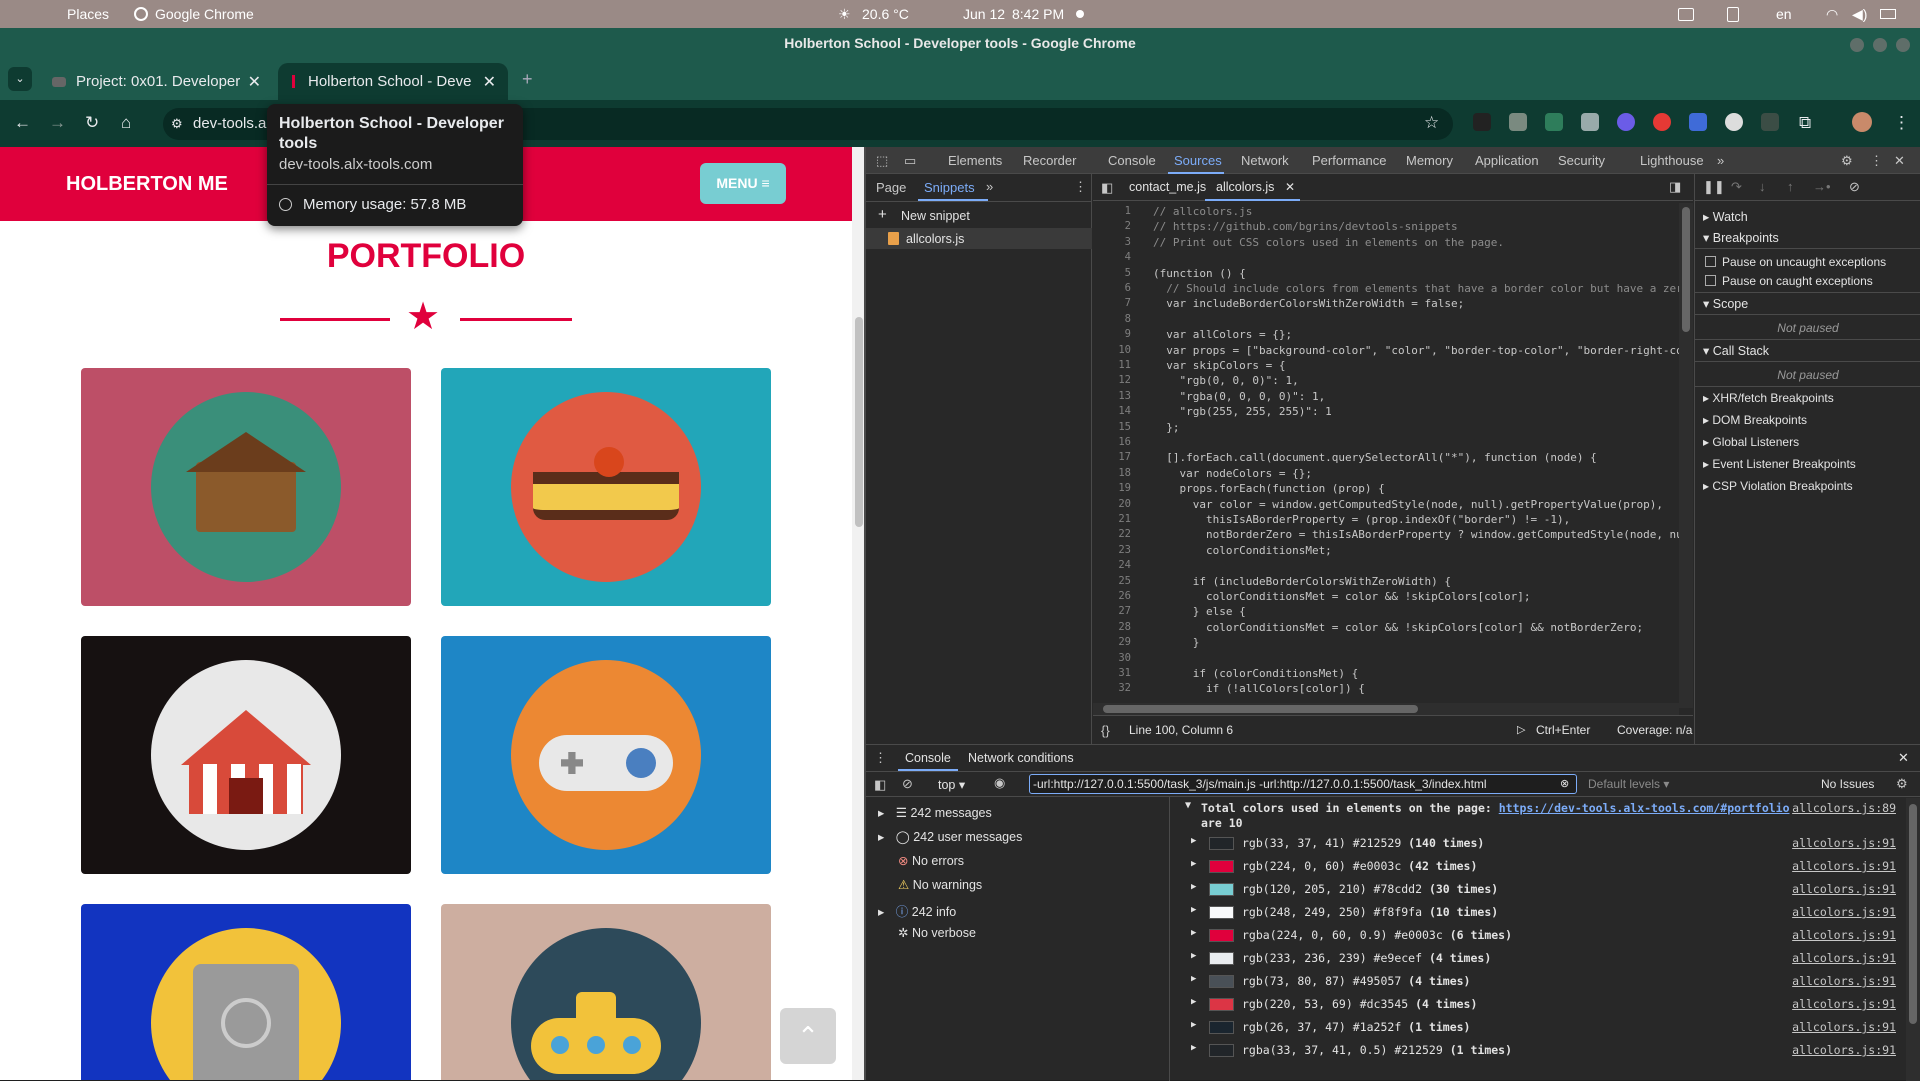 This screenshot has width=1920, height=1081. What do you see at coordinates (1844, 808) in the screenshot?
I see `source-link: allcolors.js:89` at bounding box center [1844, 808].